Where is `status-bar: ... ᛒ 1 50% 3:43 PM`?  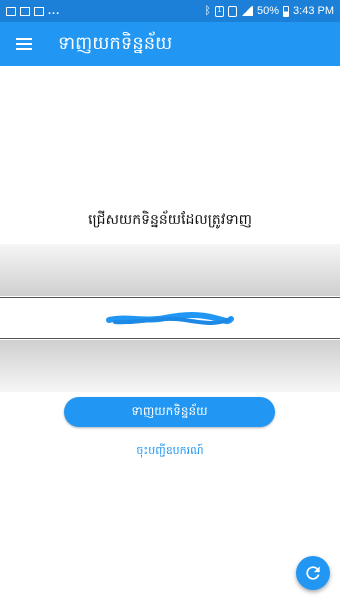 status-bar: ... ᛒ 1 50% 3:43 PM is located at coordinates (170, 11).